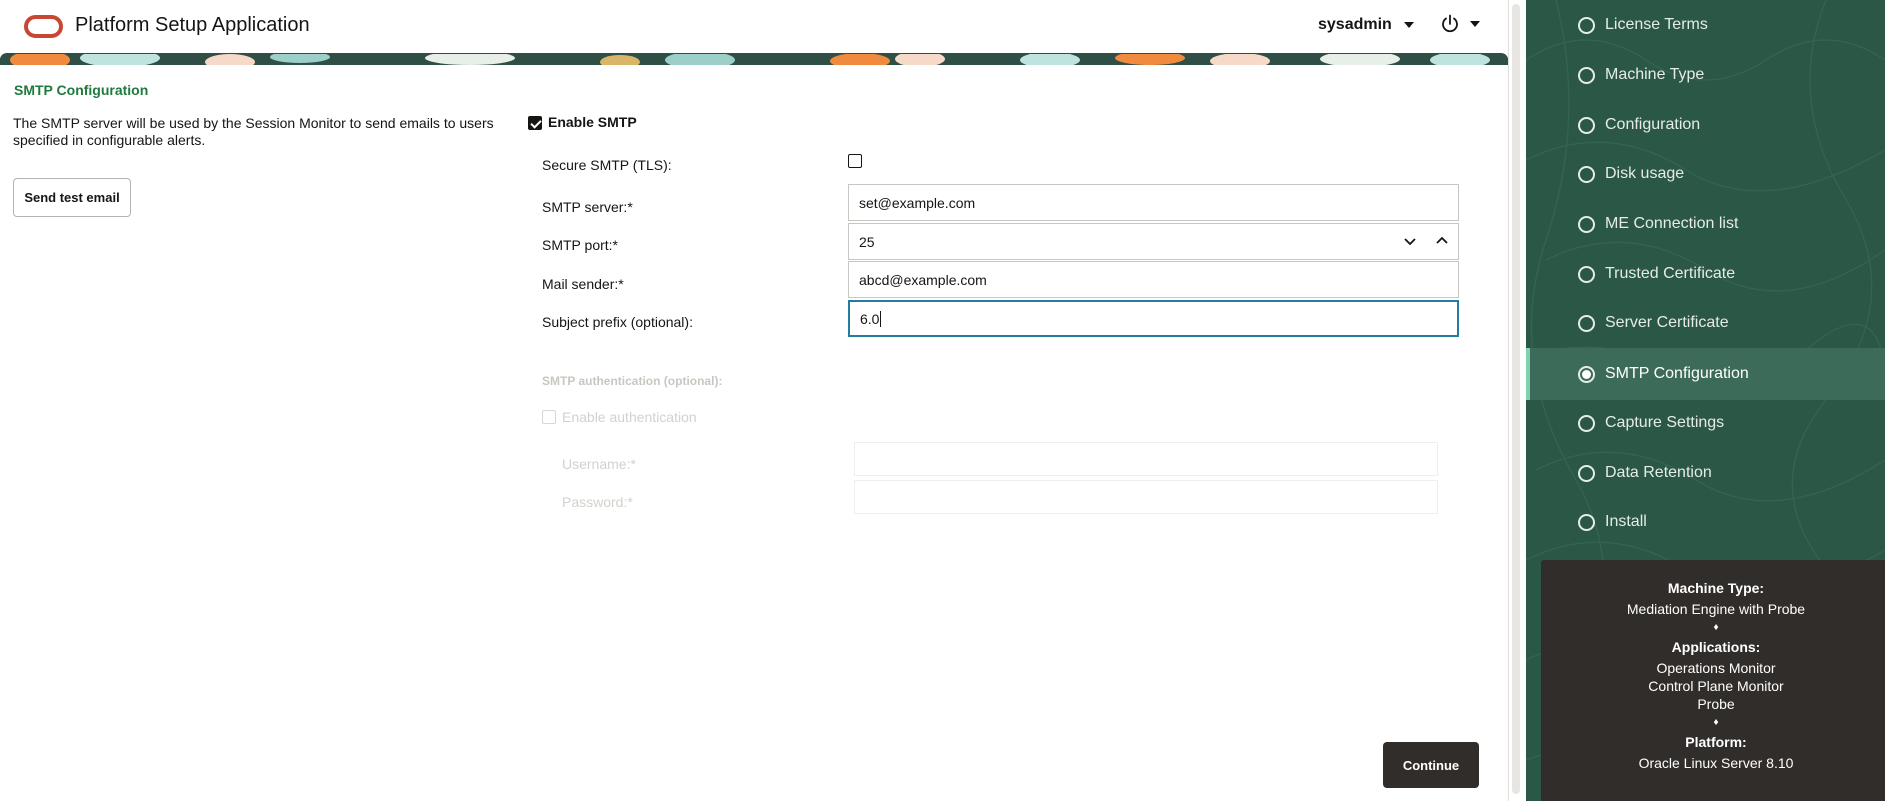  What do you see at coordinates (1653, 124) in the screenshot?
I see `nav-item-label: Configuration` at bounding box center [1653, 124].